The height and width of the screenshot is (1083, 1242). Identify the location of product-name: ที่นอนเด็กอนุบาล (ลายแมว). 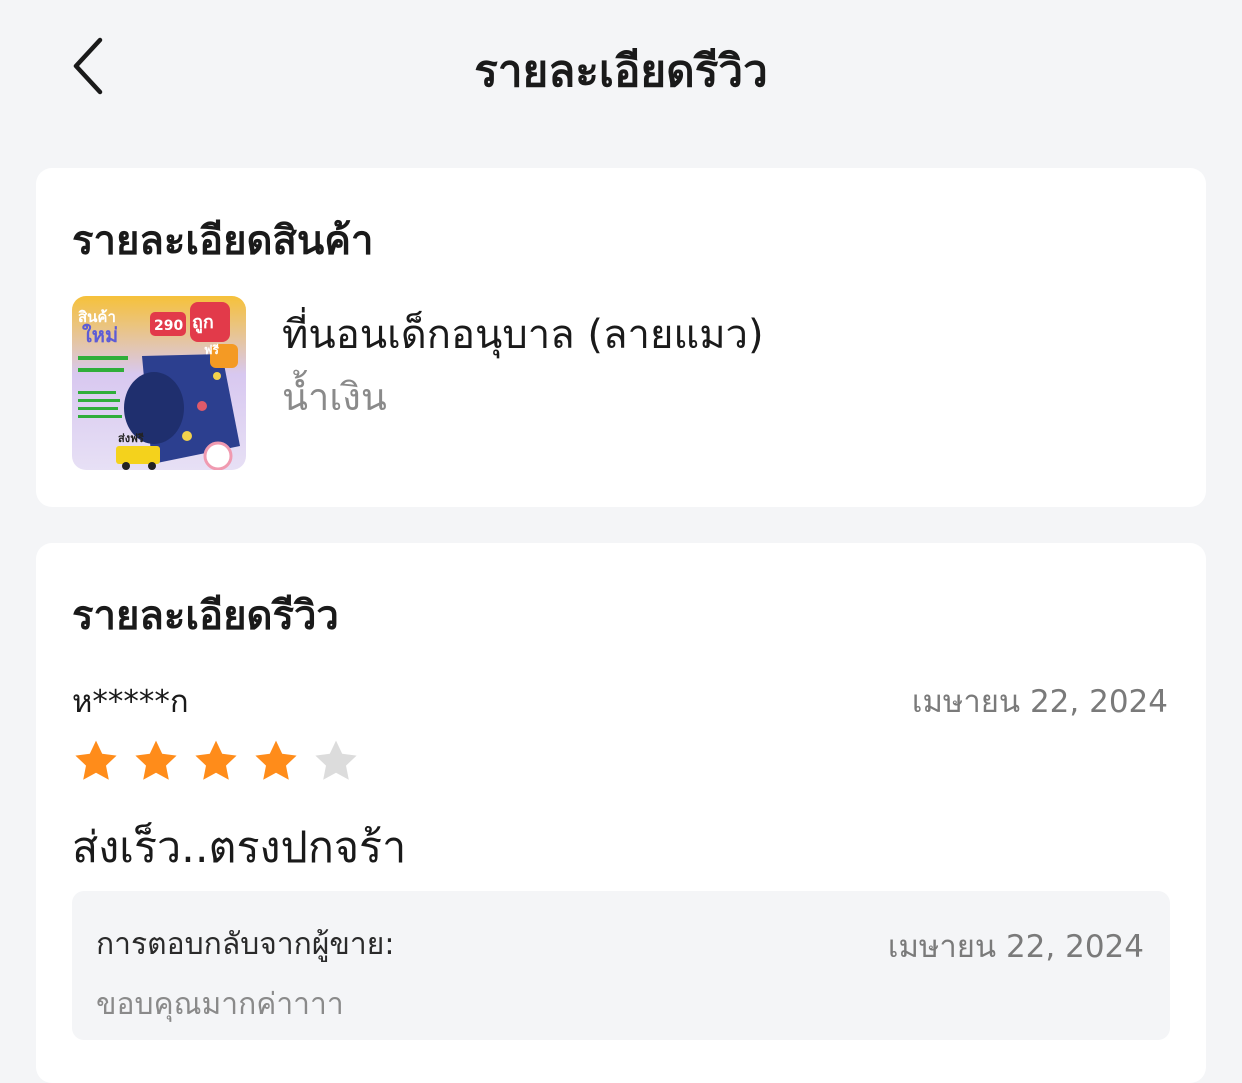
(523, 334).